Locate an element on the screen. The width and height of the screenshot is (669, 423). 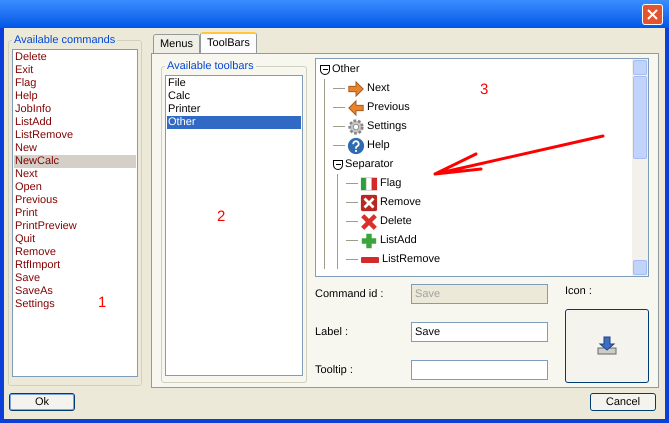
list-item: JobInfo is located at coordinates (33, 109).